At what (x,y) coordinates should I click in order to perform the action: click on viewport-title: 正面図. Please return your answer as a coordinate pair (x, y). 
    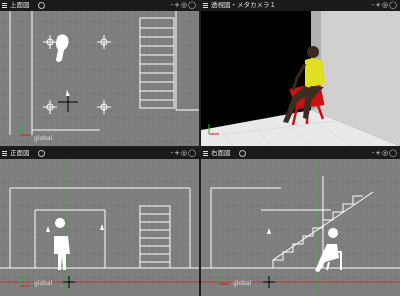
    Looking at the image, I should click on (20, 153).